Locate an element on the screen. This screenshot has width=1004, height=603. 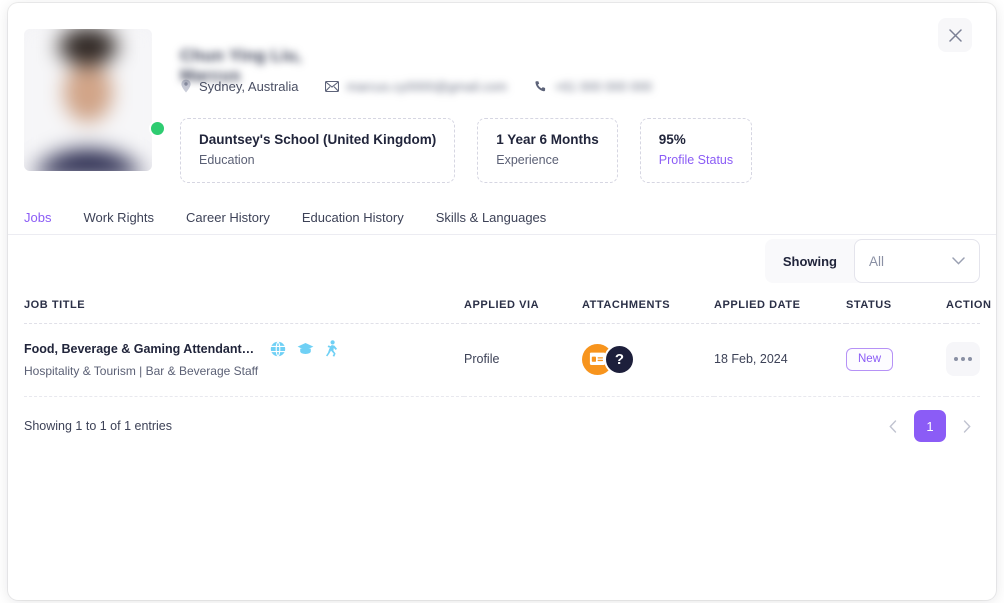
column-header-action: ACTION is located at coordinates (968, 311).